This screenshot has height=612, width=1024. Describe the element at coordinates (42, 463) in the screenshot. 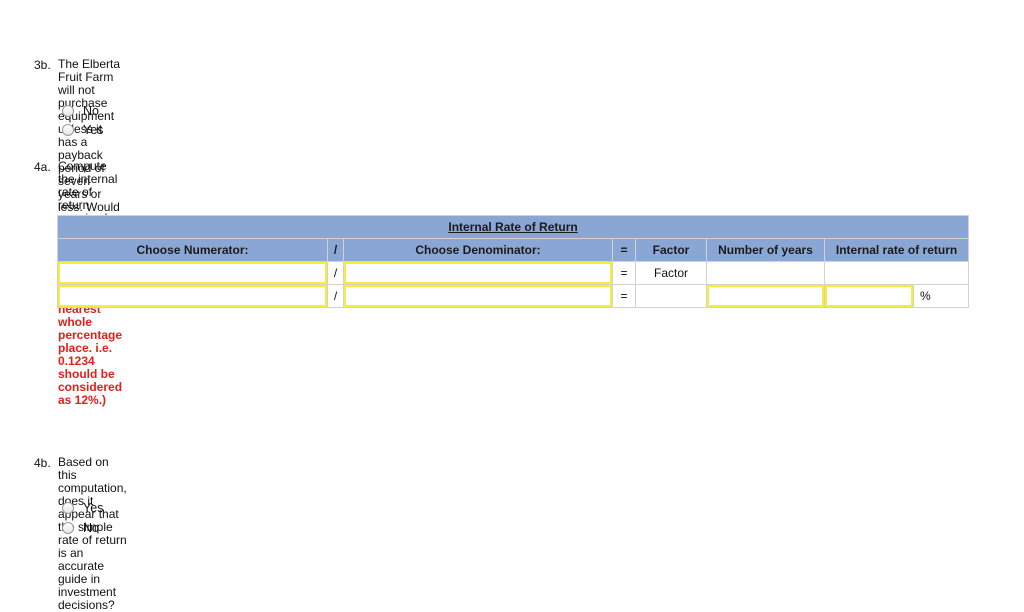

I see `question-number: 4b.` at that location.